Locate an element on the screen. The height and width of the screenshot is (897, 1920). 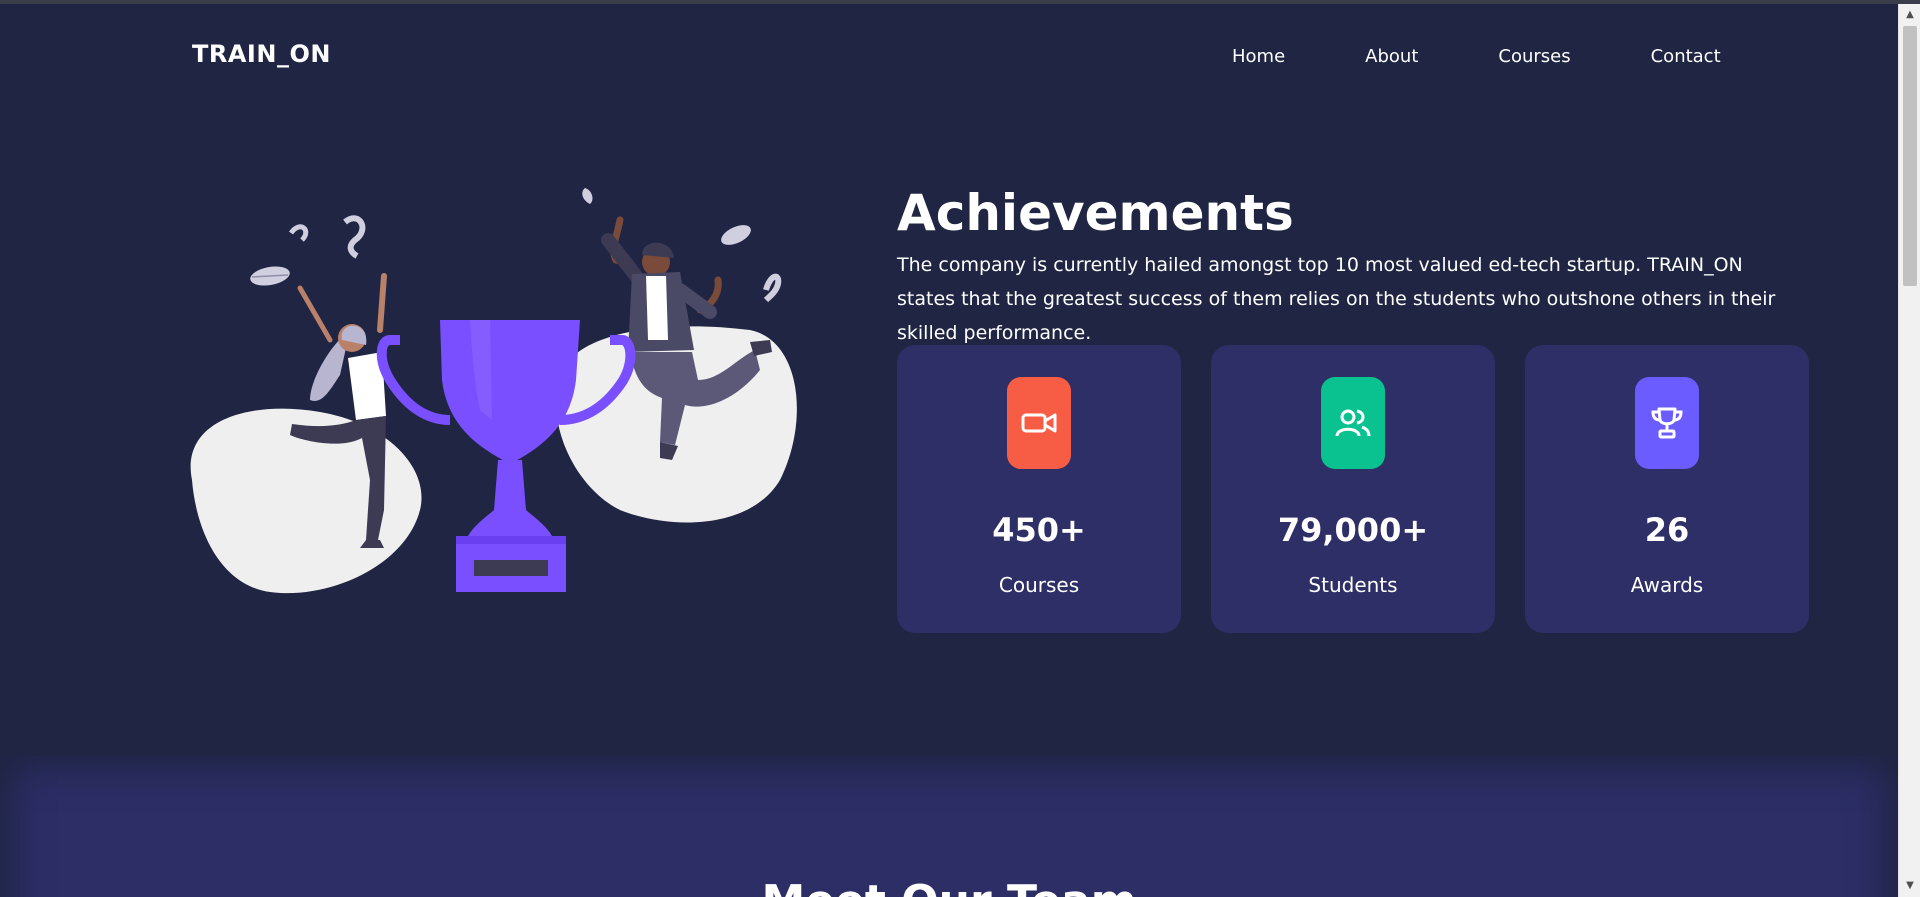
navbar: TRAIN_ON Home About Courses Contact is located at coordinates (949, 54).